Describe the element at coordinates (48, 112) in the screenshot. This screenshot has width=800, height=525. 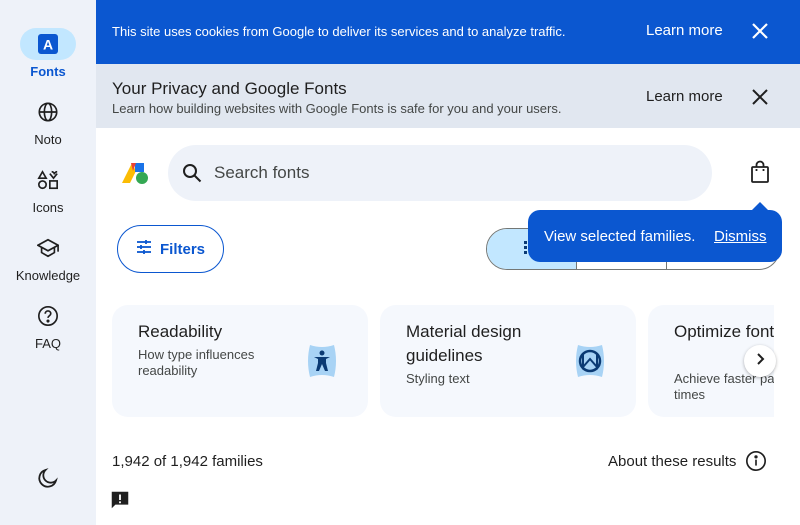
I see `globe-icon` at that location.